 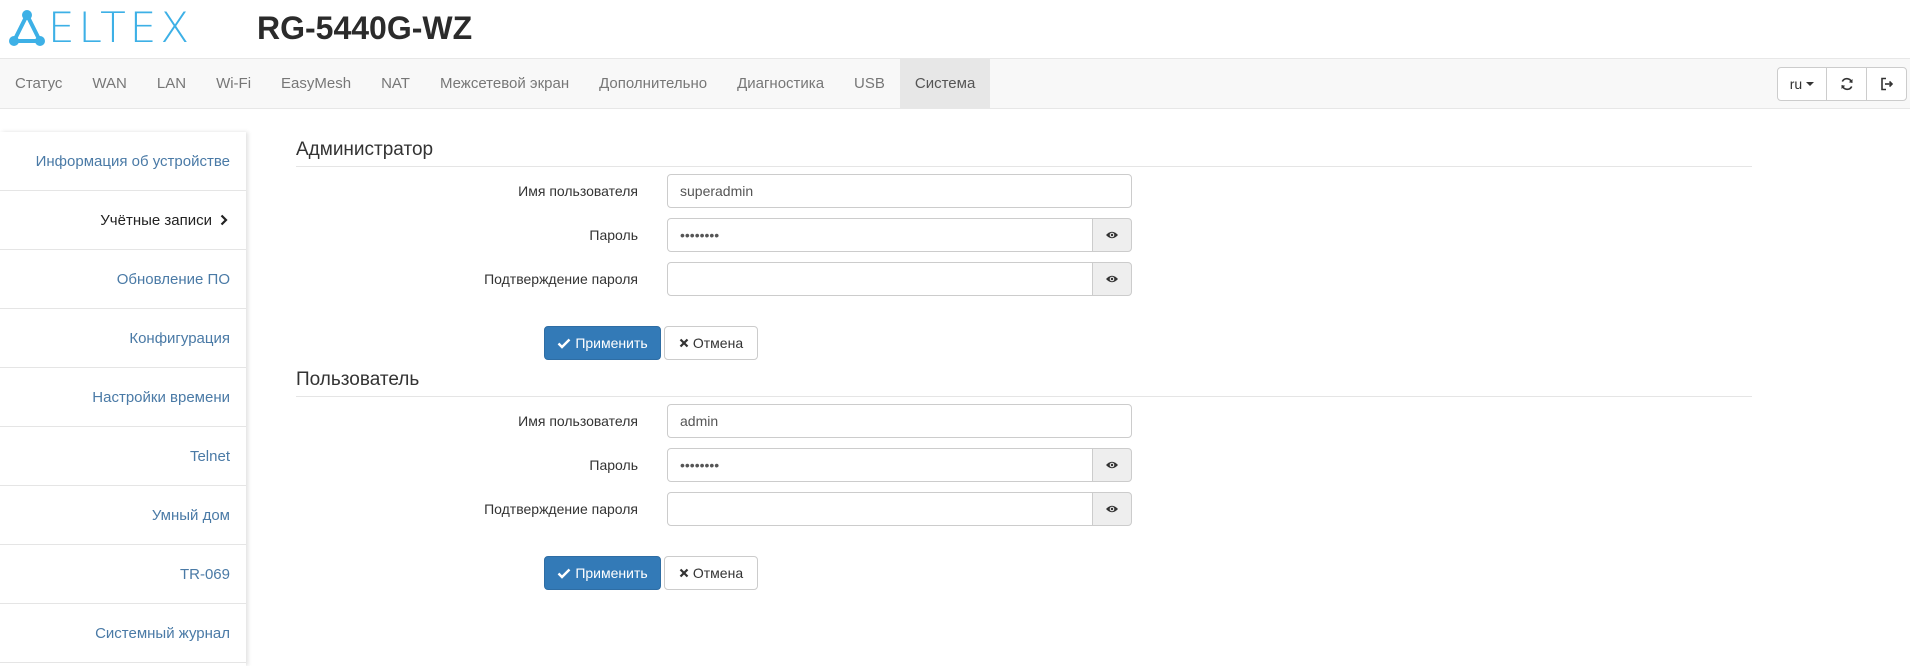 I want to click on sidebar-item-smart-home: Умный дом, so click(x=123, y=515).